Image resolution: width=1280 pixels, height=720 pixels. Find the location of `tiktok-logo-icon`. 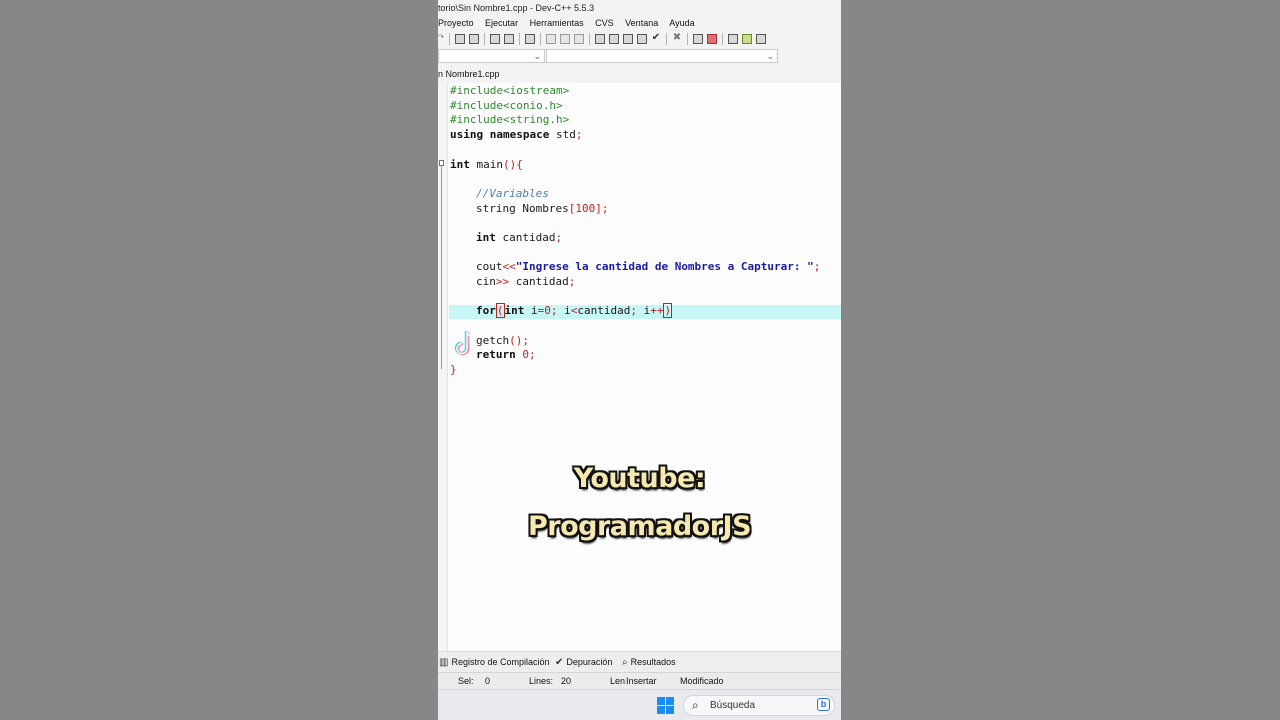

tiktok-logo-icon is located at coordinates (465, 343).